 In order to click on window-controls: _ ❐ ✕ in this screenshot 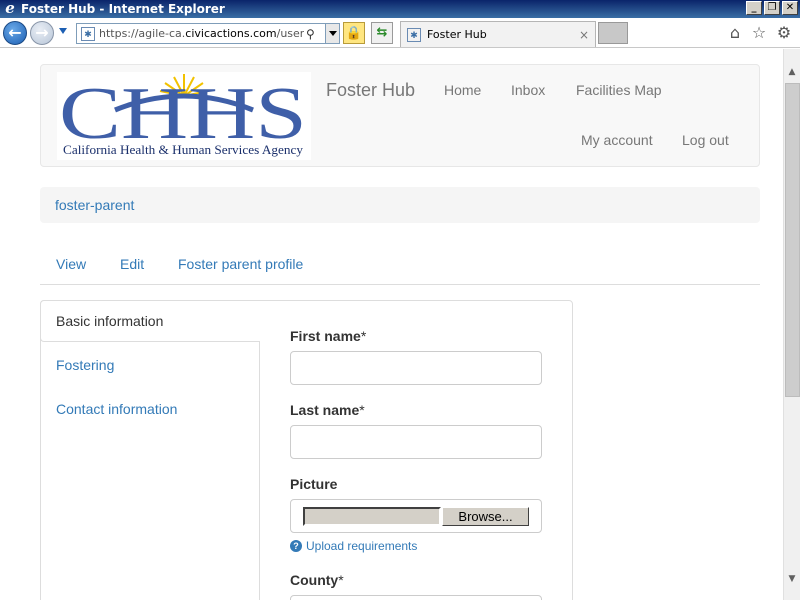, I will do `click(772, 8)`.